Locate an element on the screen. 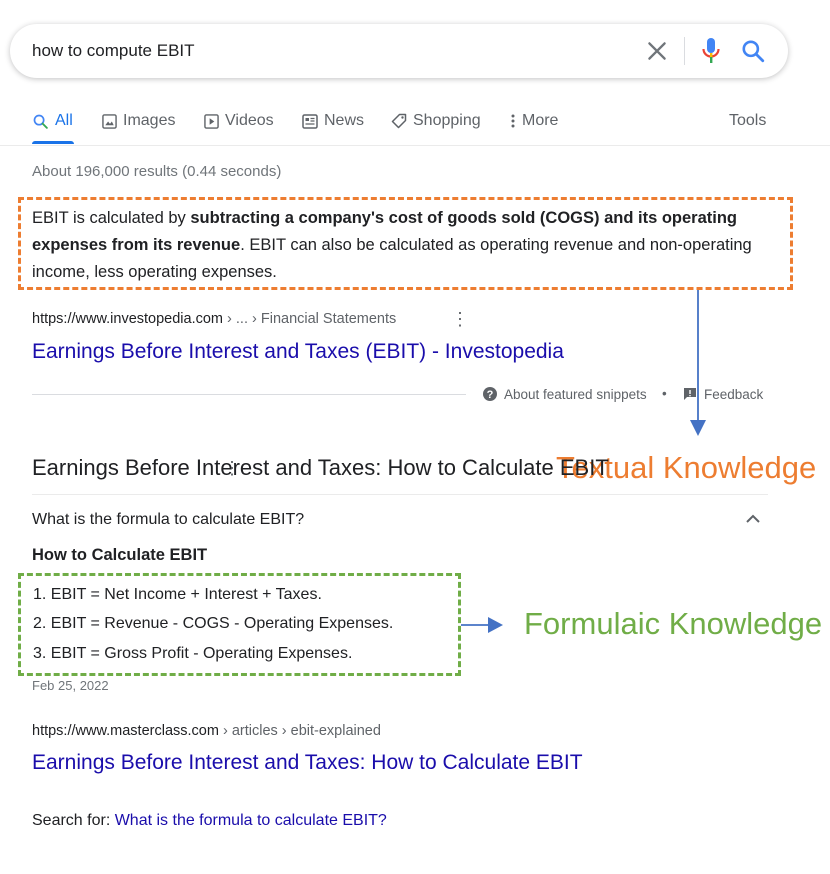  annotation-arrows is located at coordinates (583, 461).